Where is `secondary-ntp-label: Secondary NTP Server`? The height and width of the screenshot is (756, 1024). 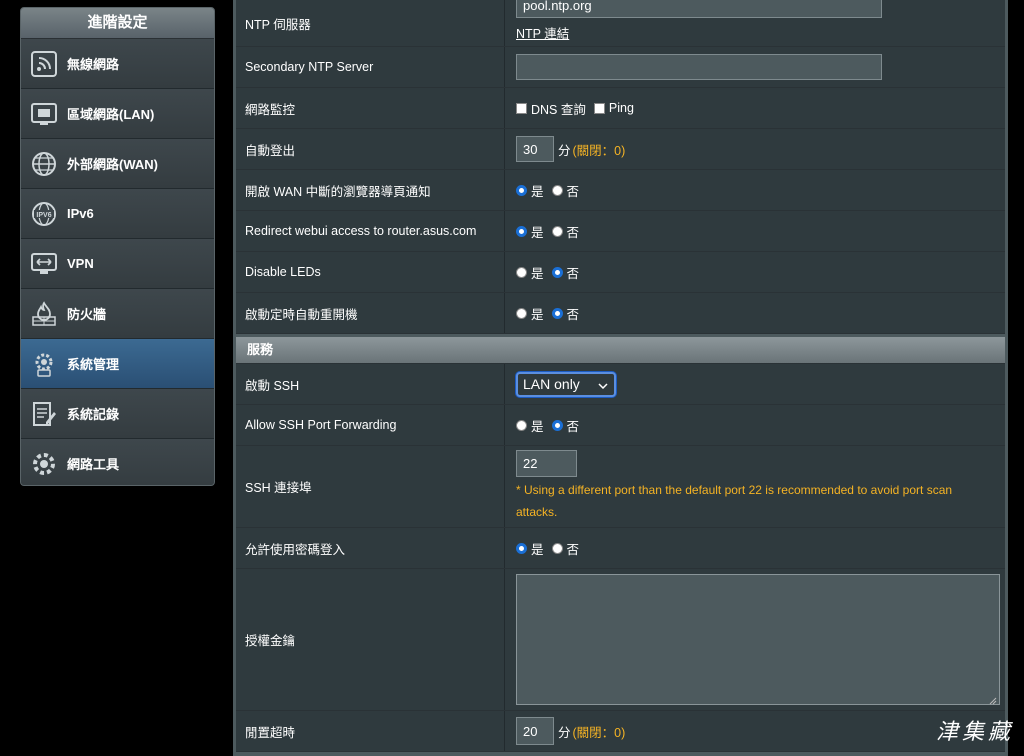
secondary-ntp-label: Secondary NTP Server is located at coordinates (370, 67).